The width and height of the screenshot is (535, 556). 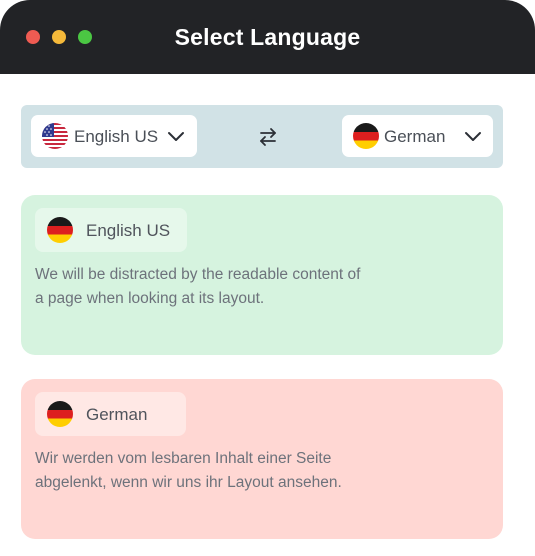 What do you see at coordinates (117, 414) in the screenshot?
I see `target-card-language: German` at bounding box center [117, 414].